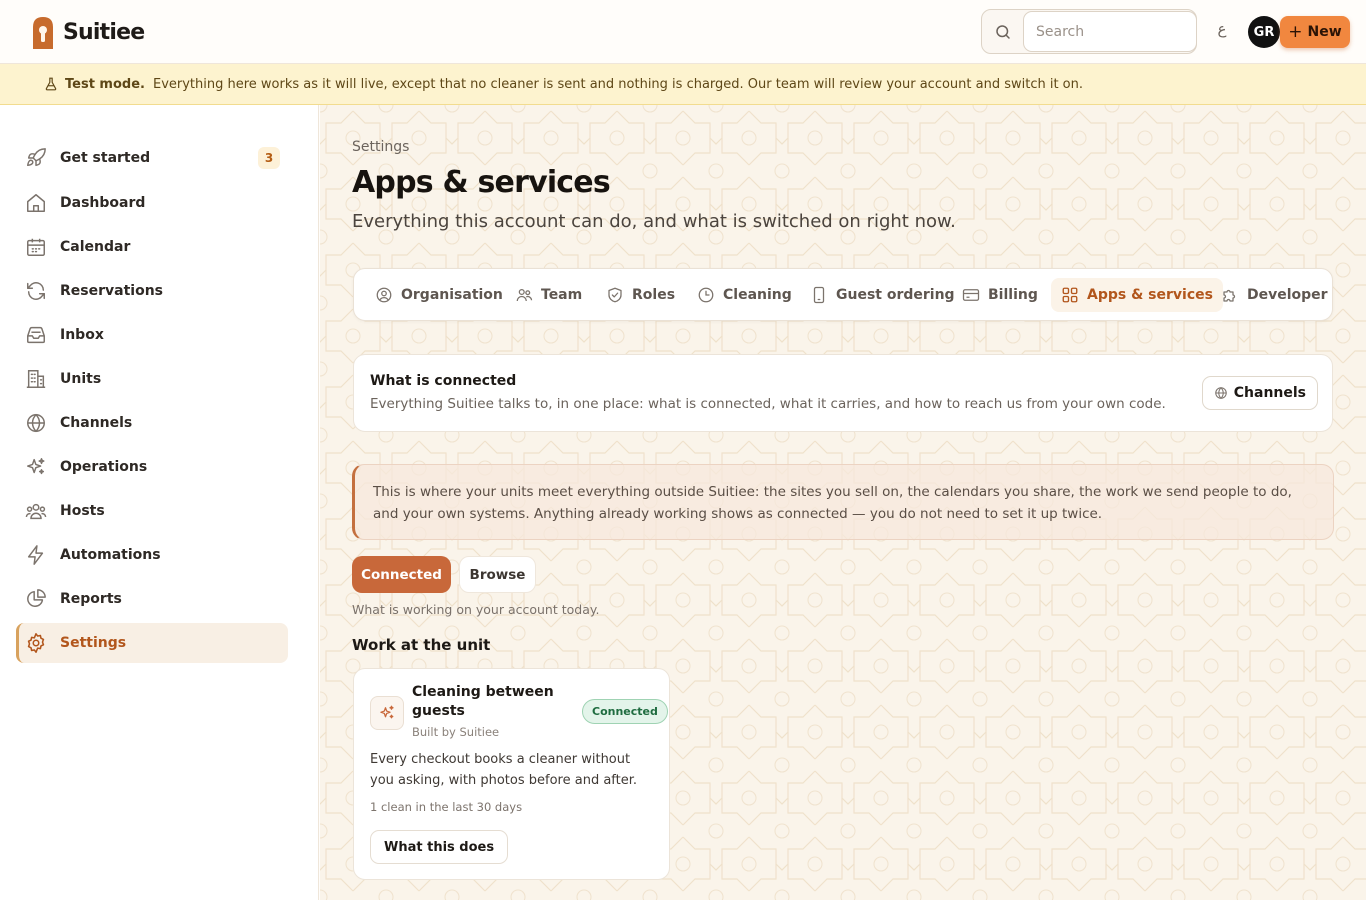 The width and height of the screenshot is (1366, 900). I want to click on filter-browse-button: Browse, so click(497, 574).